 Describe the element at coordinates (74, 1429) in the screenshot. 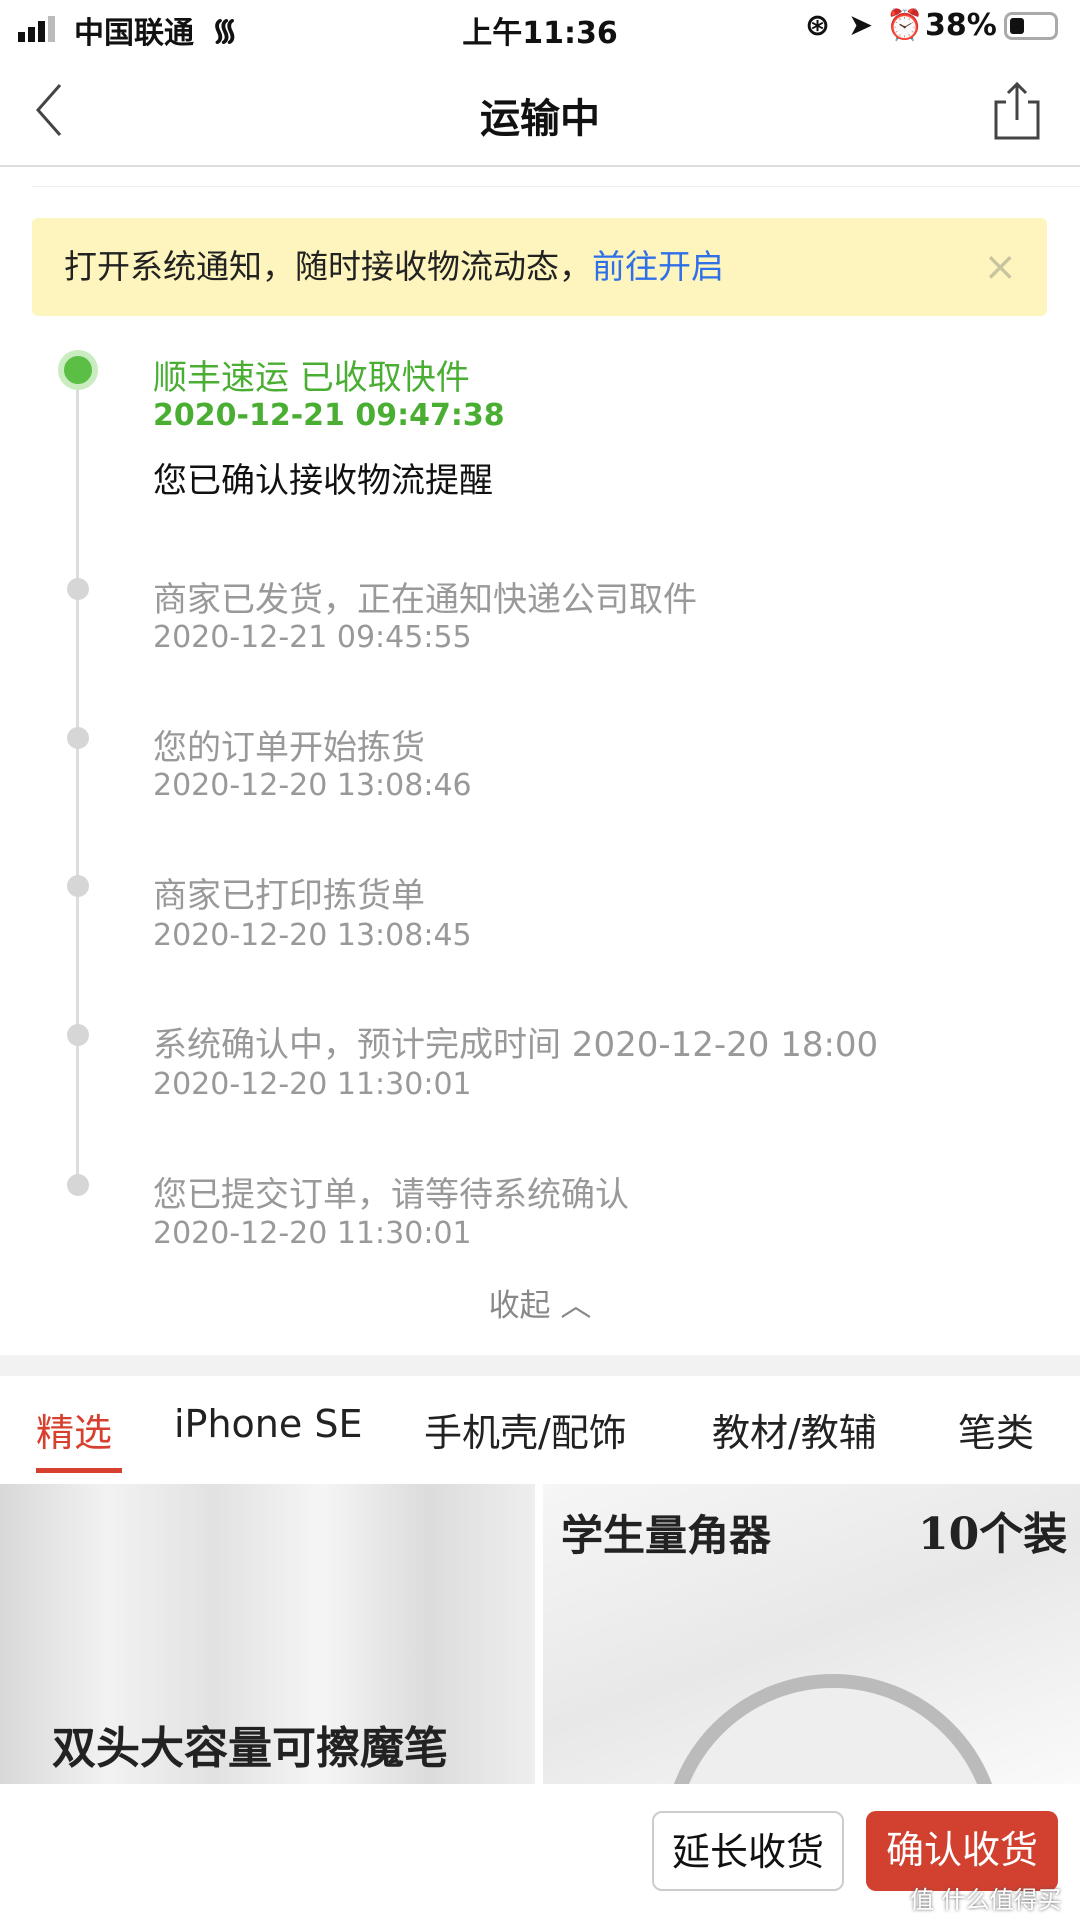

I see `tab-featured: 精选` at that location.